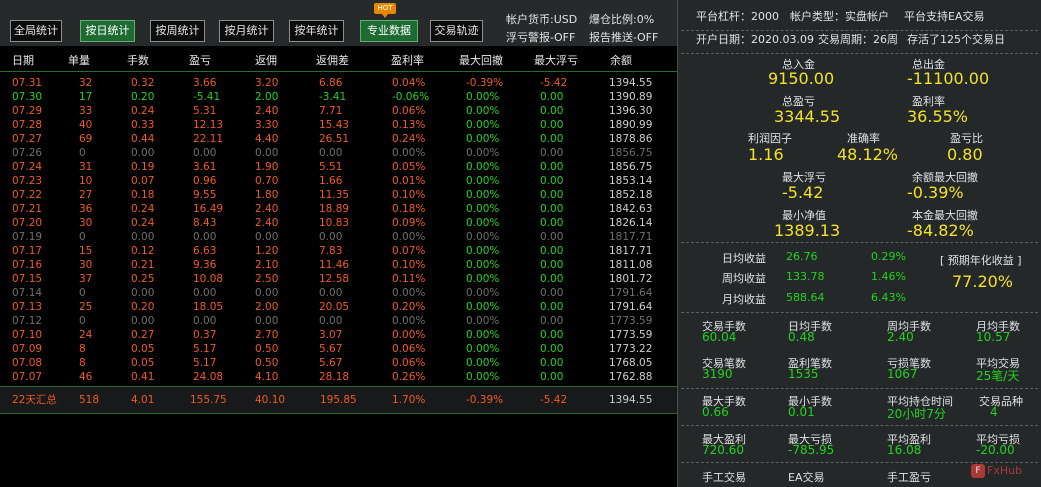 The width and height of the screenshot is (1041, 487). Describe the element at coordinates (948, 78) in the screenshot. I see `withdraw-value: -11100.00` at that location.